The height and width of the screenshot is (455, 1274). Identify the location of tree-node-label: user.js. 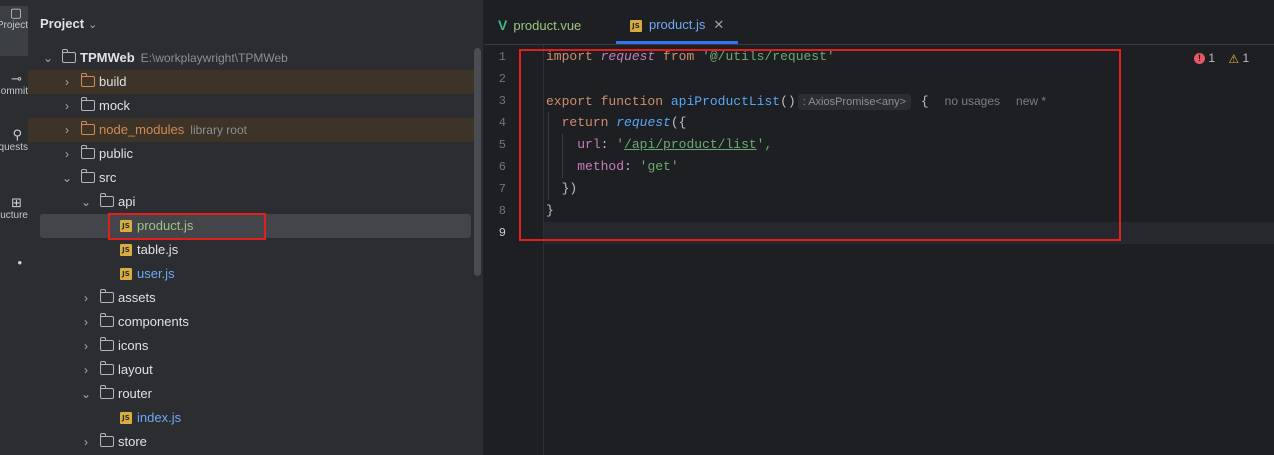
(156, 273).